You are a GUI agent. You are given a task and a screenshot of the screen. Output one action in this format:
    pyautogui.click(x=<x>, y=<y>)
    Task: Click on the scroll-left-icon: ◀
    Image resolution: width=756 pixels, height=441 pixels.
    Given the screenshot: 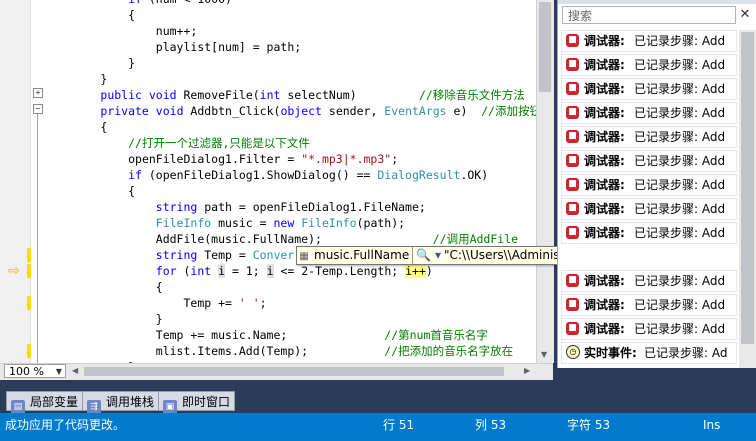 What is the action you would take?
    pyautogui.click(x=75, y=370)
    